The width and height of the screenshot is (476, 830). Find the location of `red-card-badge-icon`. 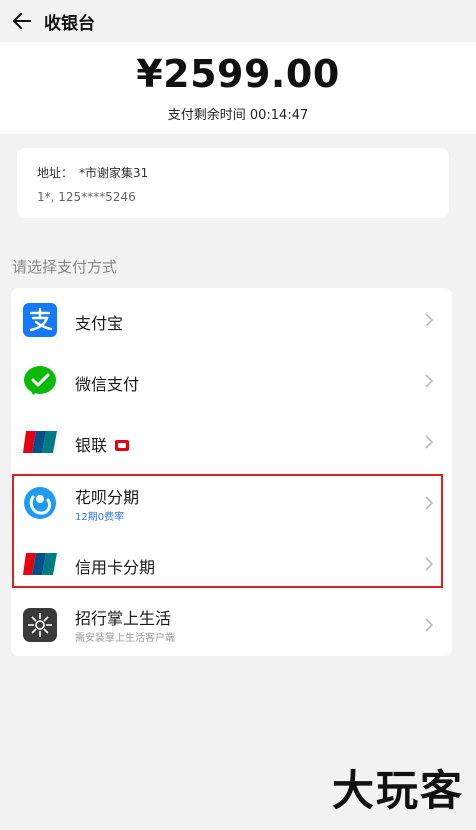

red-card-badge-icon is located at coordinates (122, 445).